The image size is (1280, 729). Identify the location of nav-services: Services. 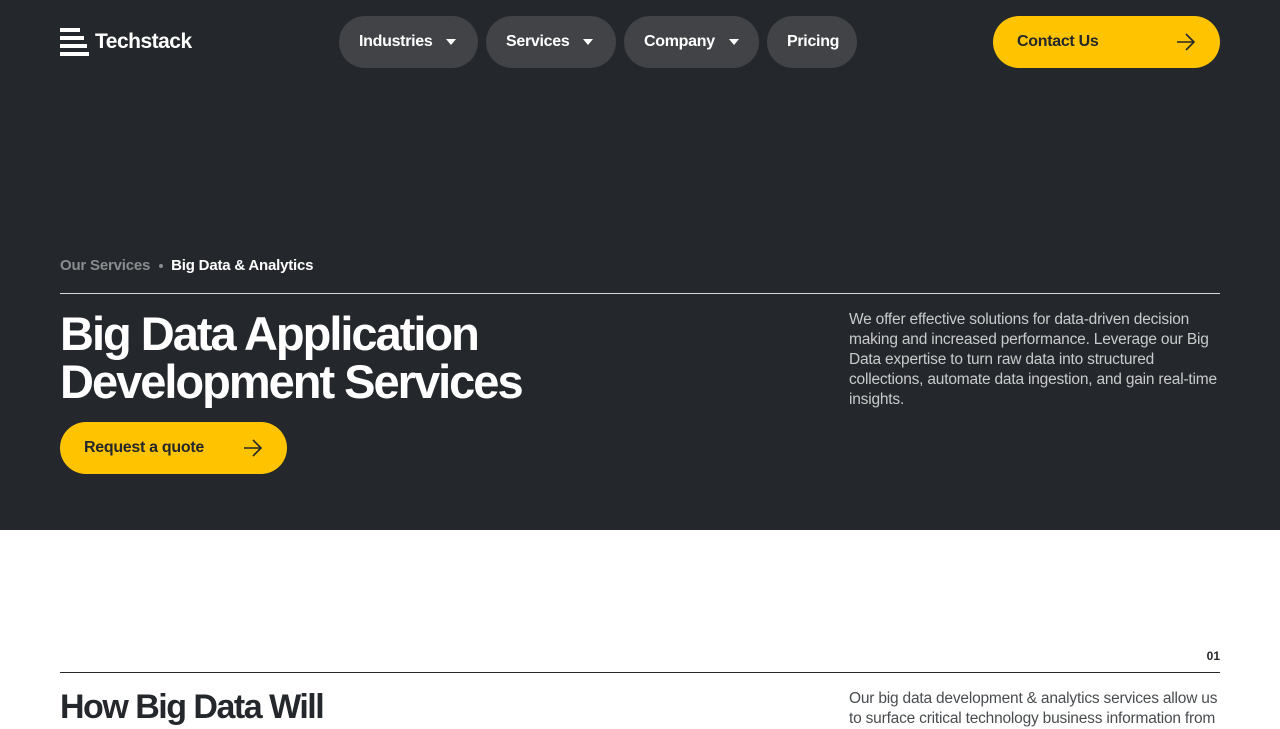
(551, 42).